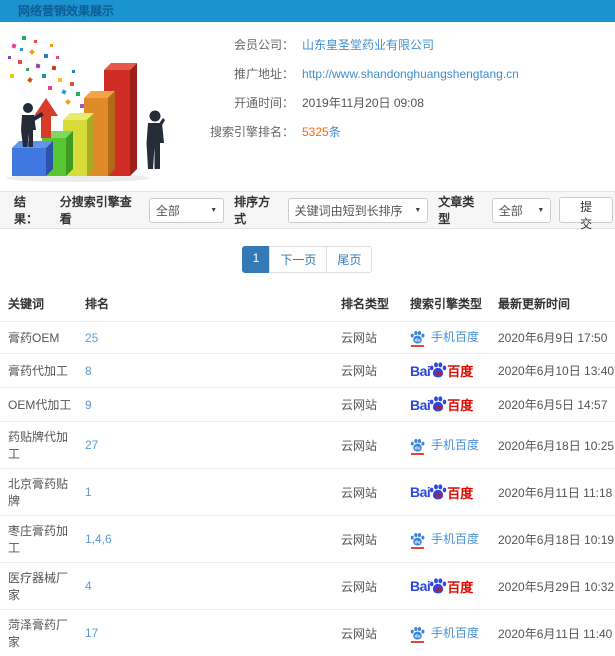  Describe the element at coordinates (315, 132) in the screenshot. I see `ranking-count-value: 5325` at that location.